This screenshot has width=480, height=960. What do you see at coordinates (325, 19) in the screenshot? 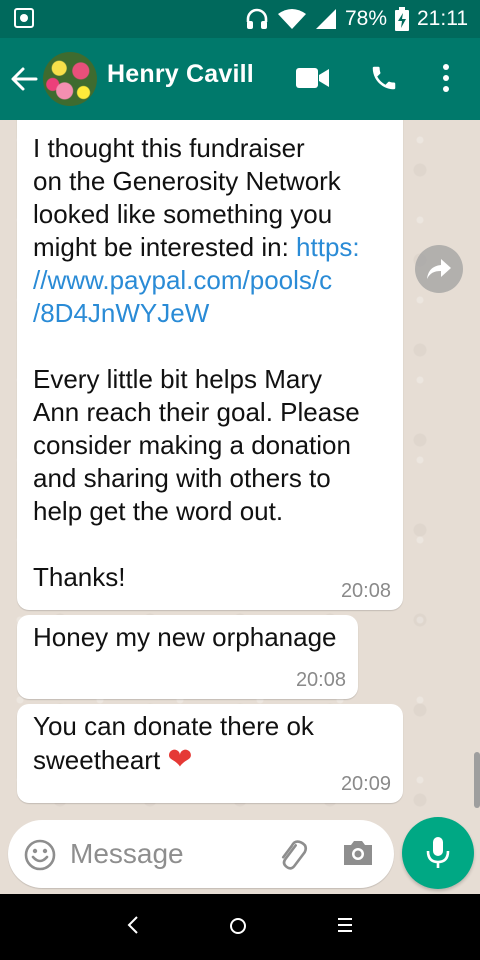
I see `signal-icon` at bounding box center [325, 19].